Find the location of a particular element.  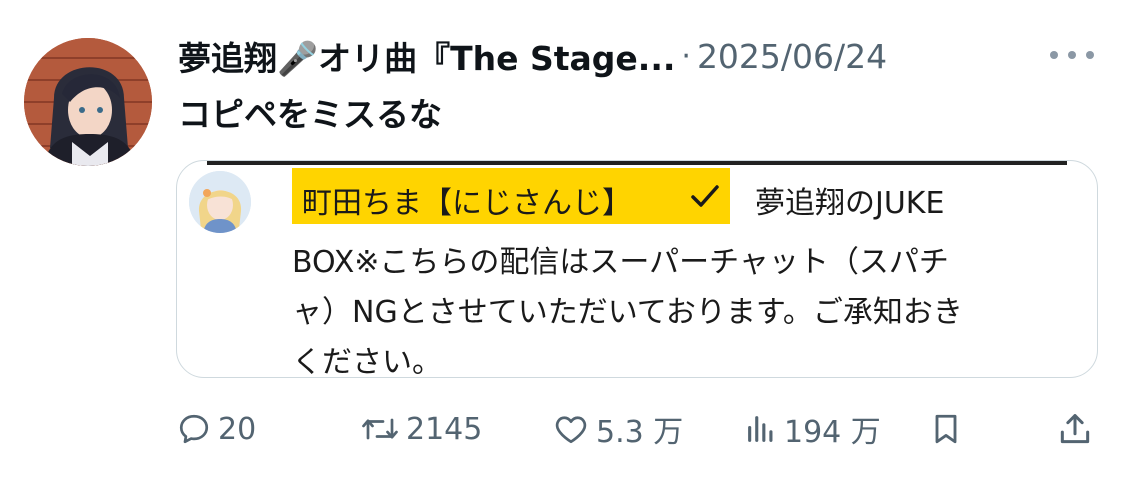

quoted-text-line4: ください。 is located at coordinates (367, 361).